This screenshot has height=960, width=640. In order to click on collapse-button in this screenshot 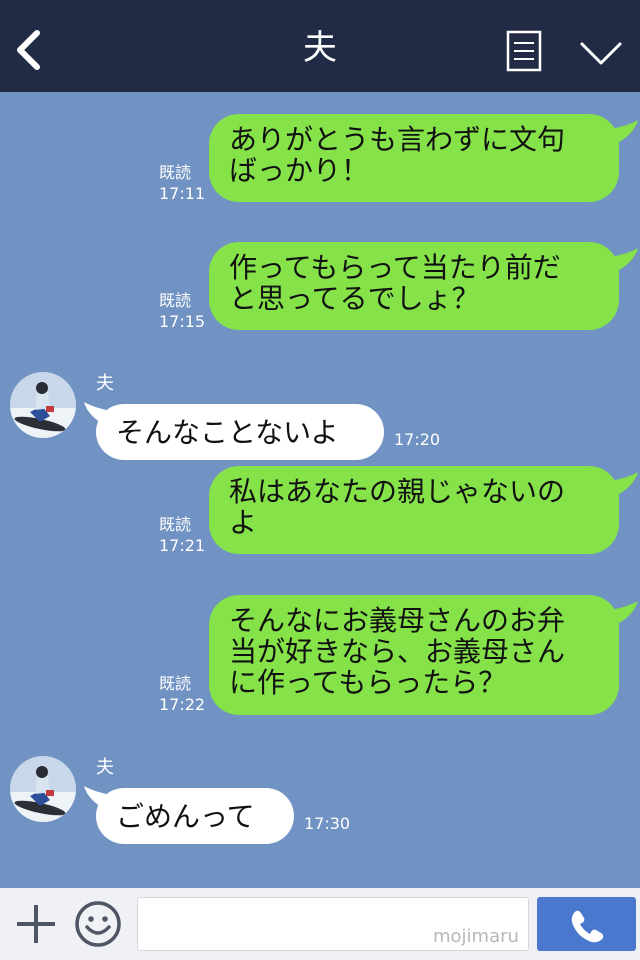, I will do `click(601, 53)`.